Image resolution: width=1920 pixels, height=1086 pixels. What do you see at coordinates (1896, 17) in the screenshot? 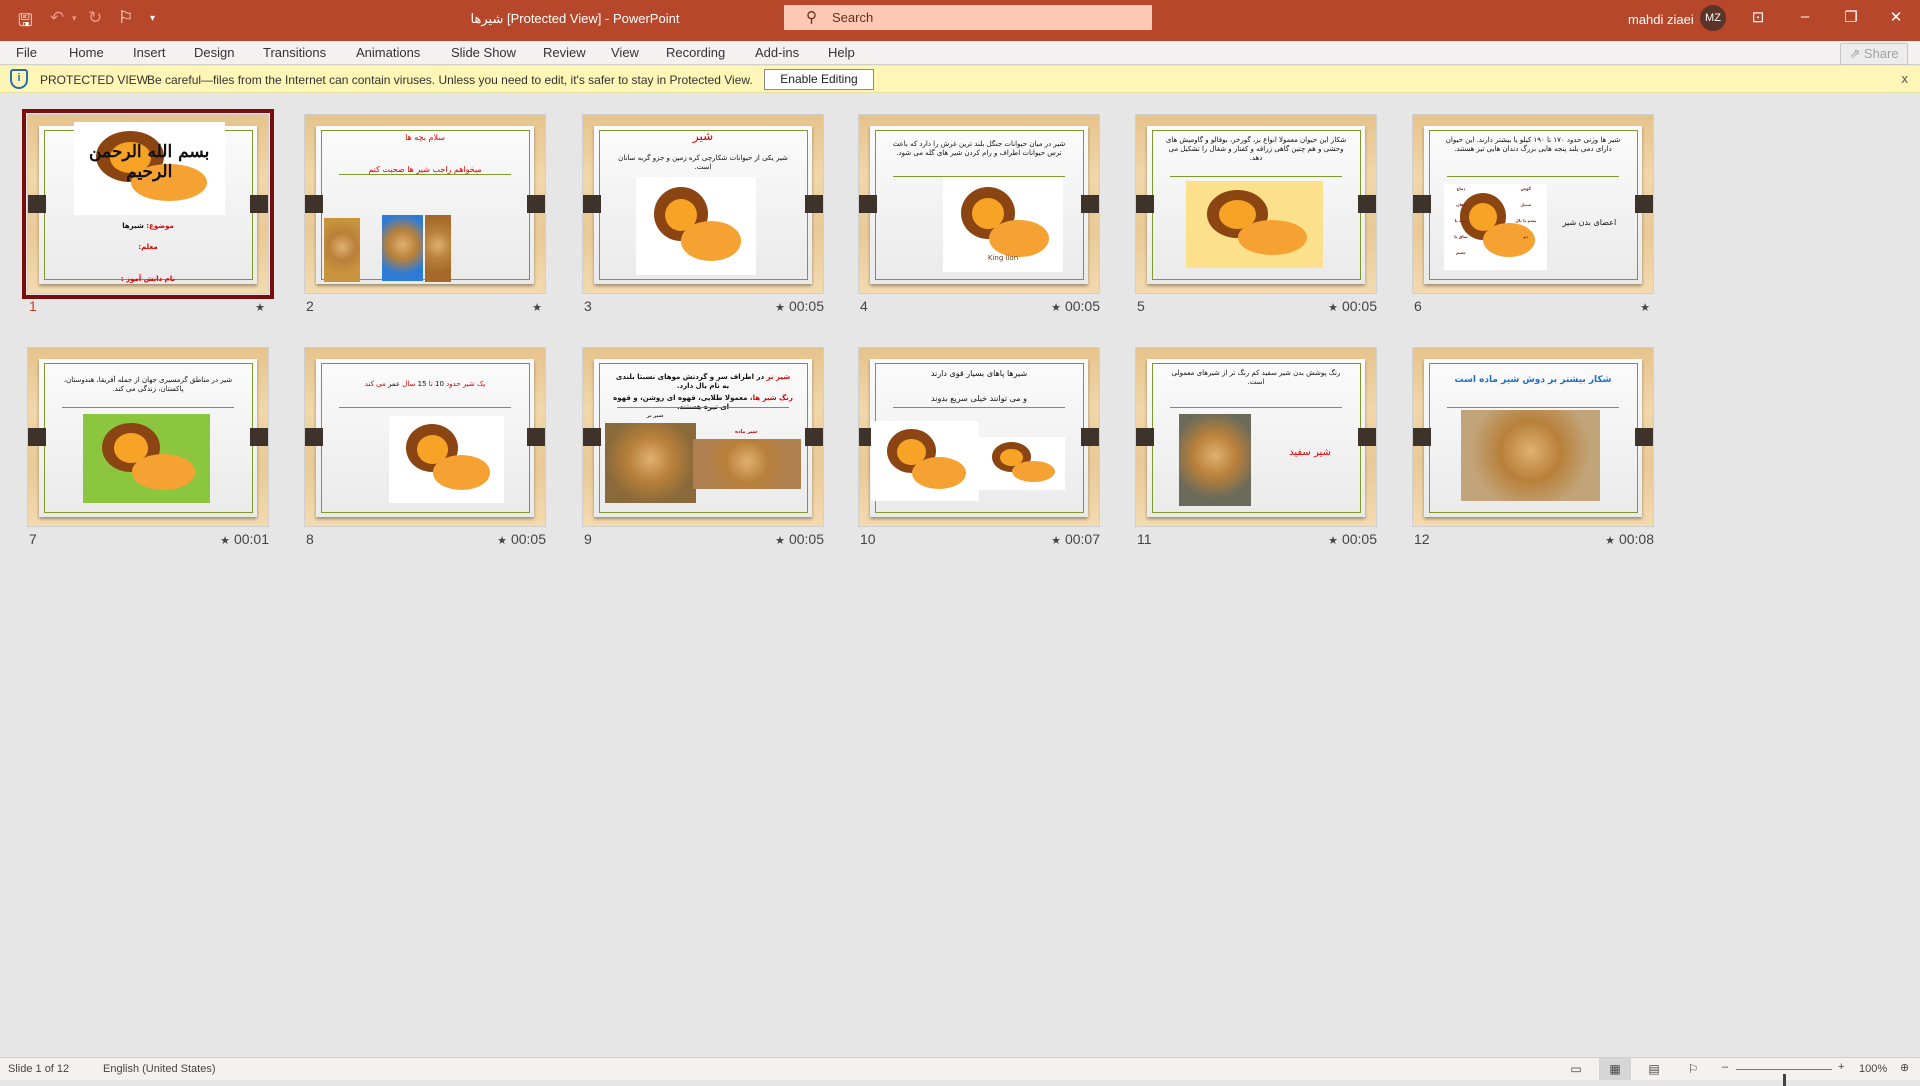
I see `close-icon: ✕` at bounding box center [1896, 17].